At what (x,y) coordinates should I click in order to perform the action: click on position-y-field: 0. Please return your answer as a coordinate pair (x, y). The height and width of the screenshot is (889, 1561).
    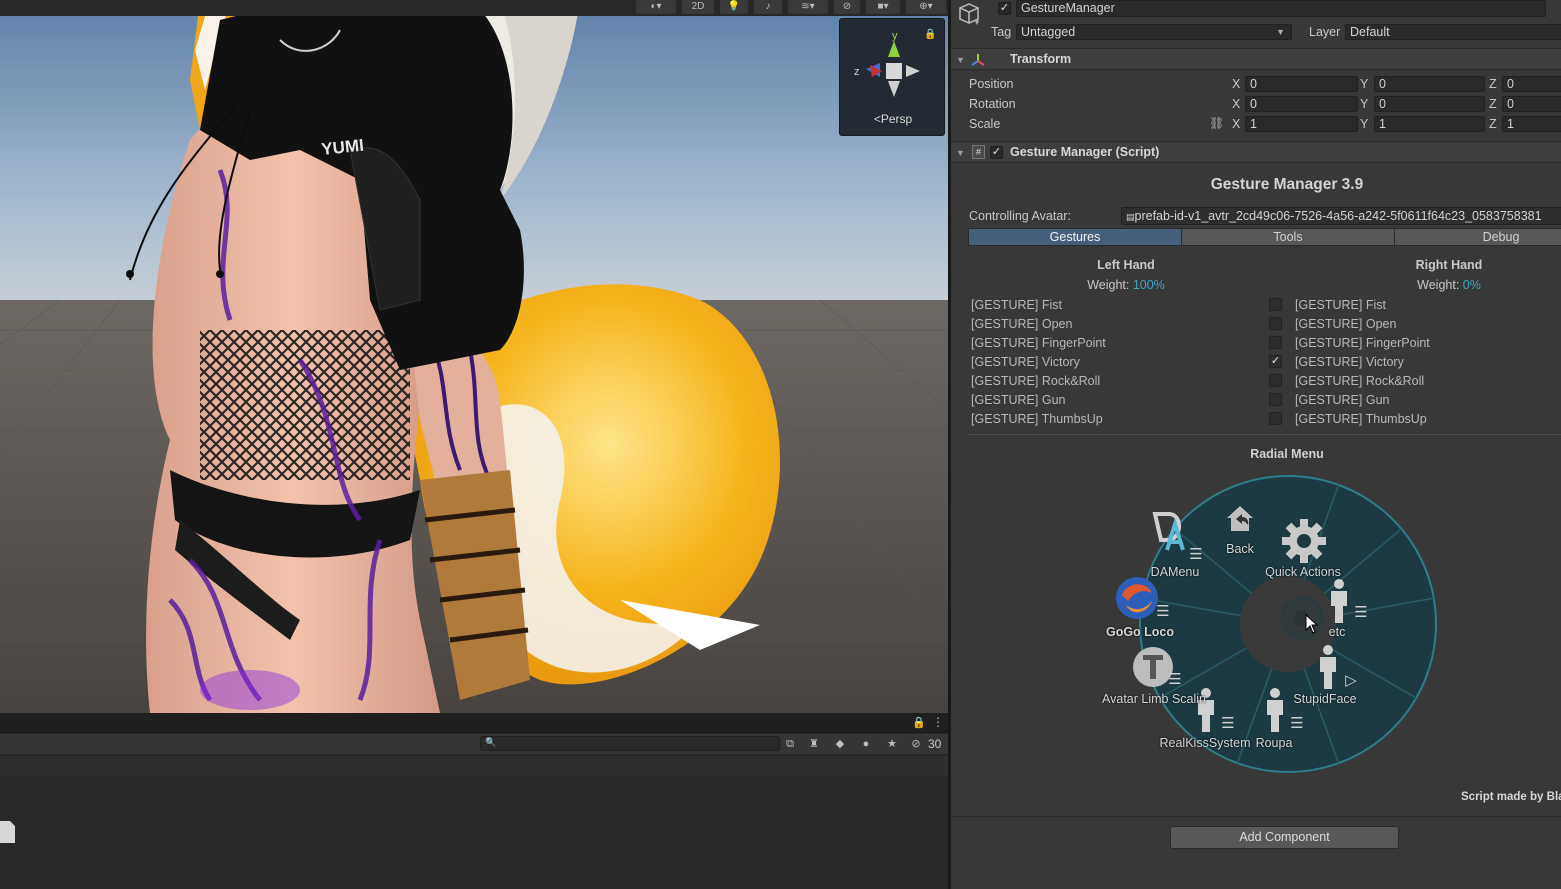
    Looking at the image, I should click on (1429, 84).